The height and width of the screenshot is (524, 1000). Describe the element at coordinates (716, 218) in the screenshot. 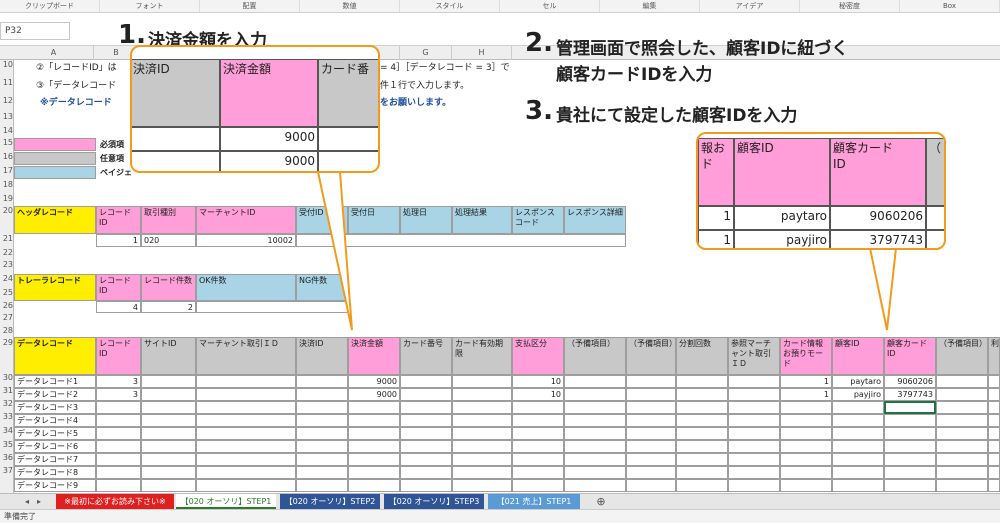

I see `callout2-r1-mode: 1` at that location.